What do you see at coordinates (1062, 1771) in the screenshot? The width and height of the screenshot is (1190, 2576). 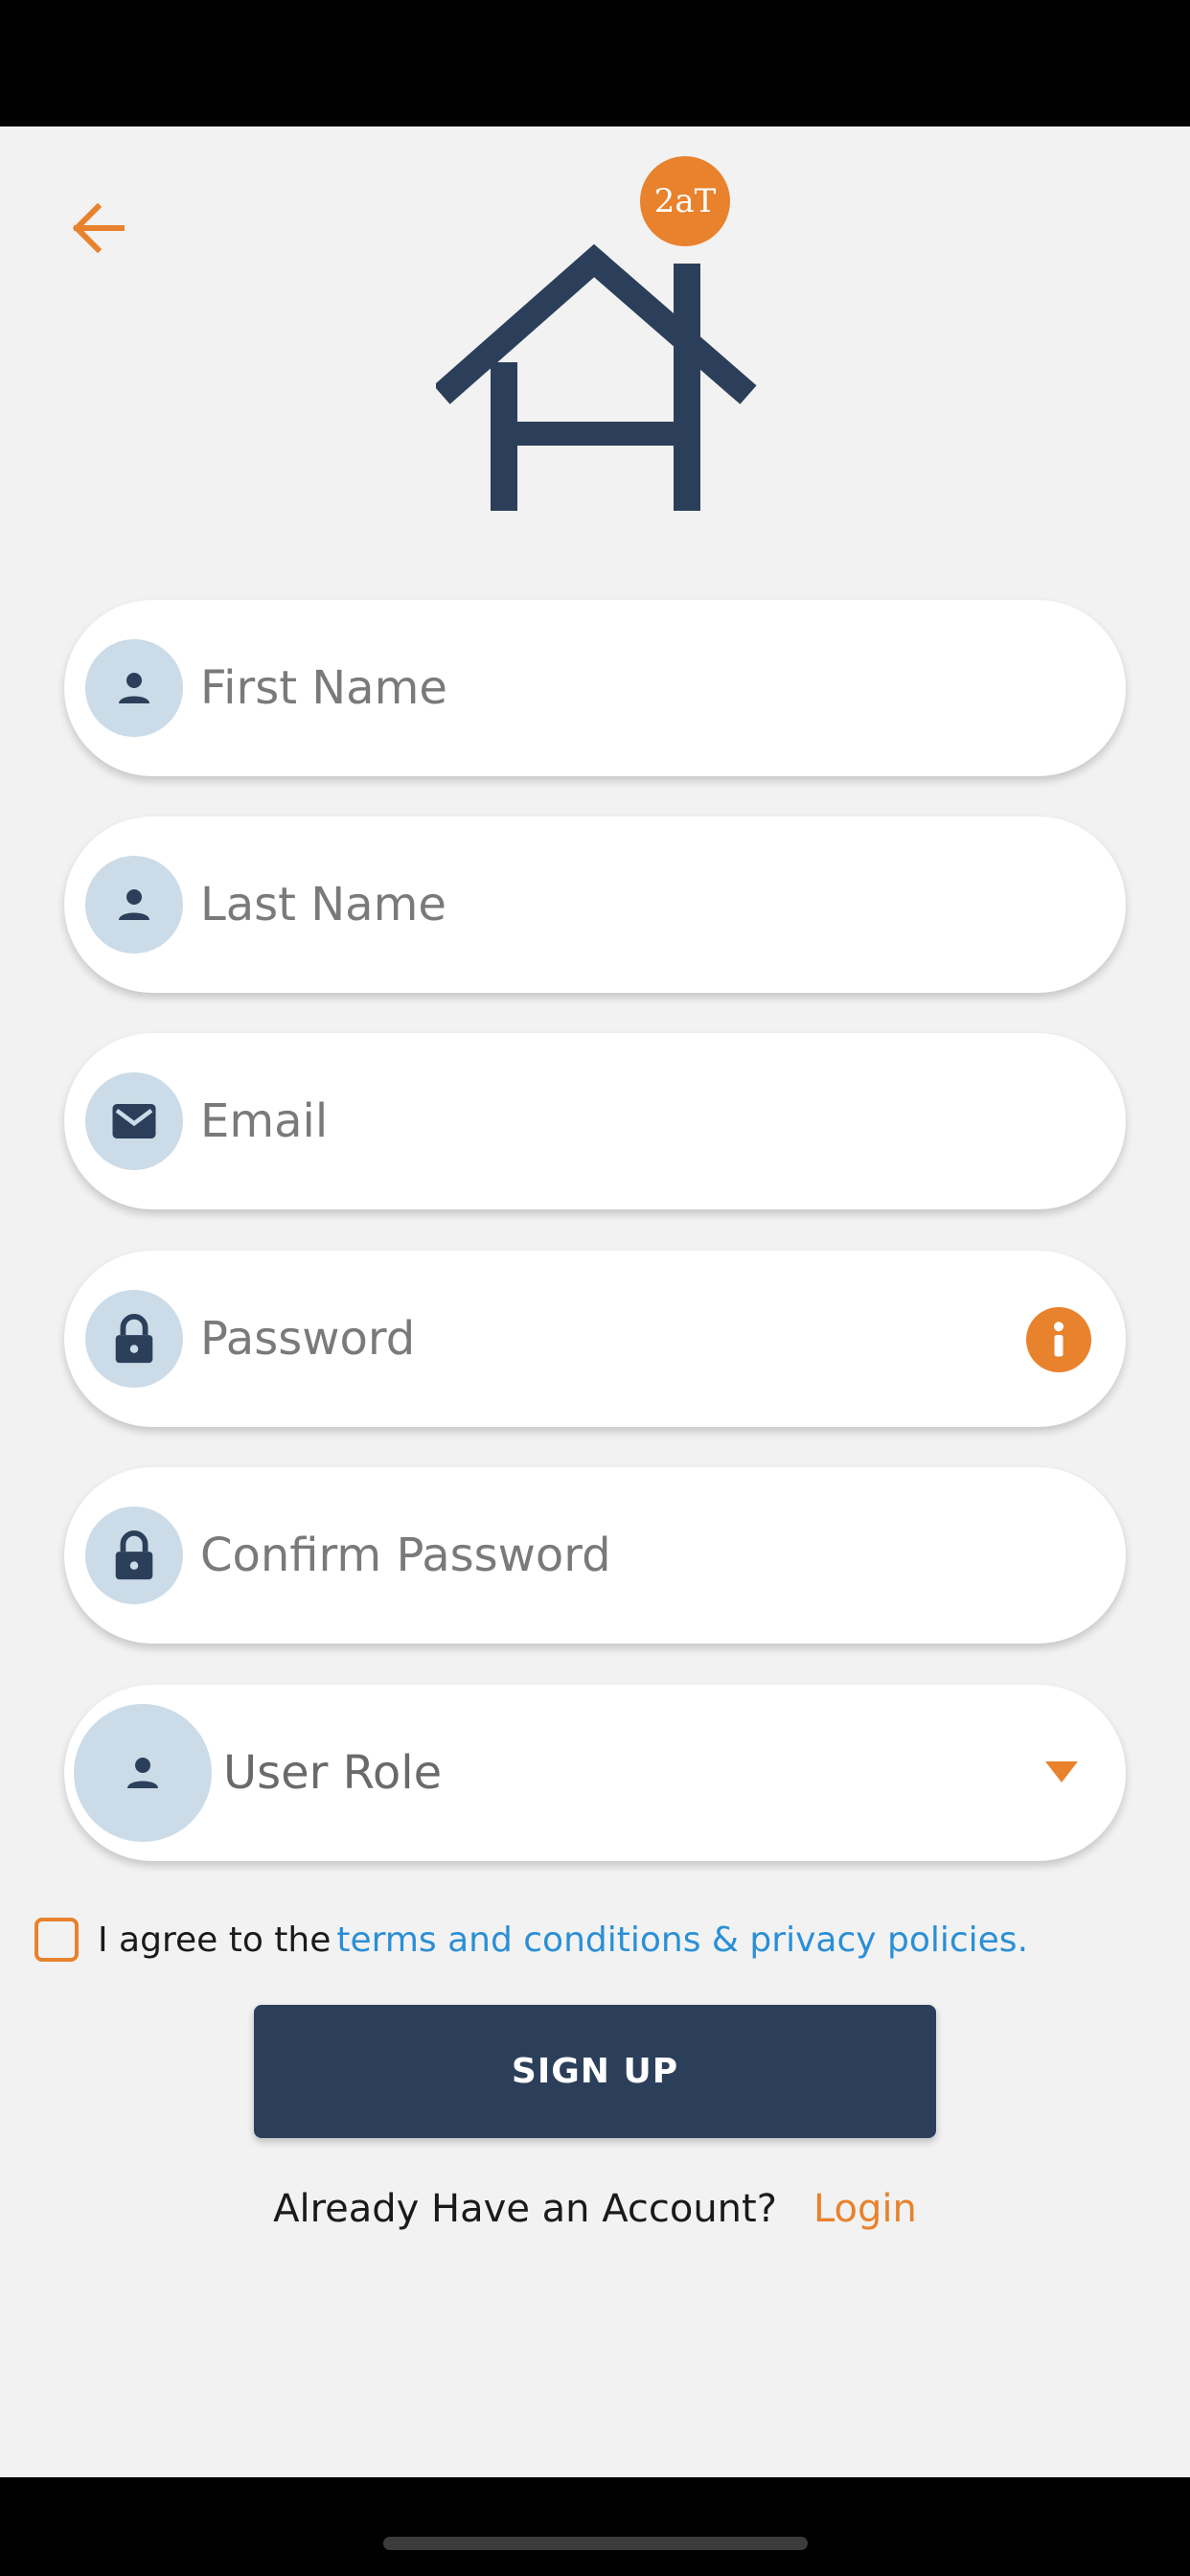 I see `caret-down-icon` at bounding box center [1062, 1771].